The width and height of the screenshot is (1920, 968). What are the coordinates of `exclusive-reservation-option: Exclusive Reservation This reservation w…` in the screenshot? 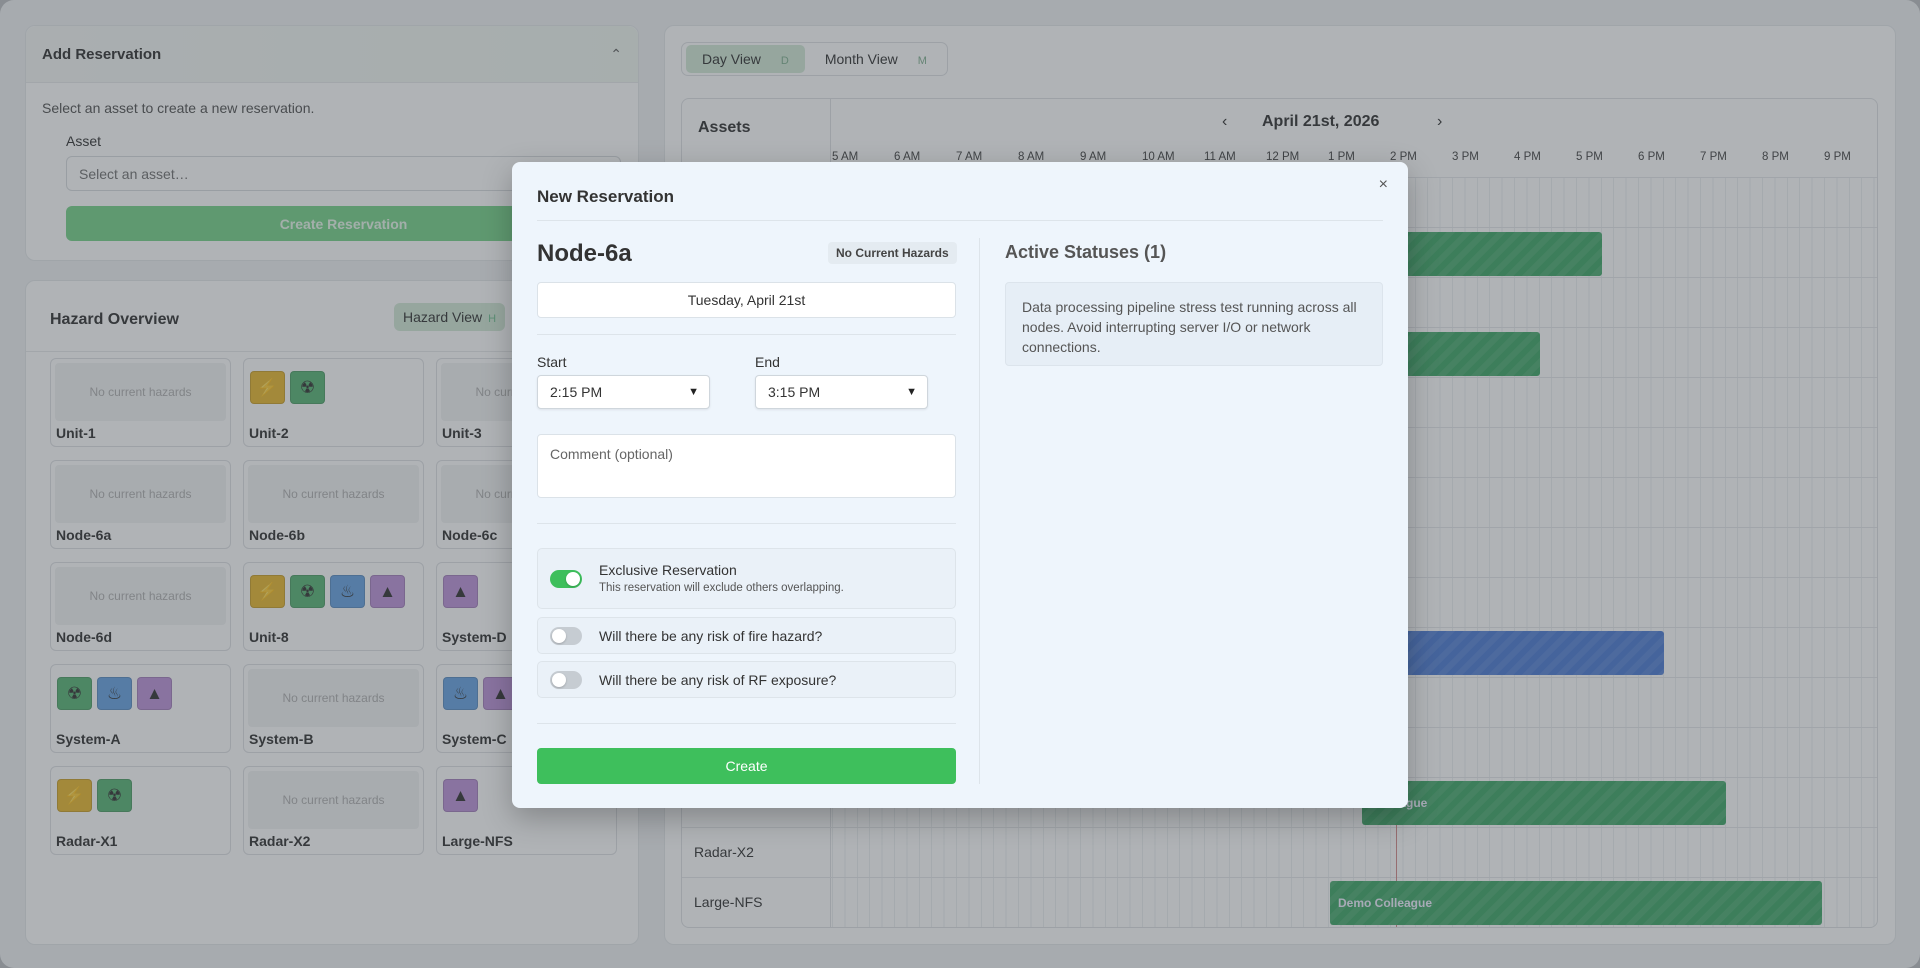 It's located at (746, 578).